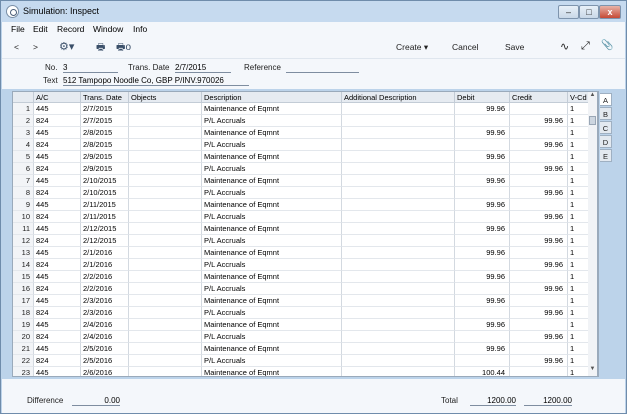  I want to click on trans-date-field: 2/7/2015, so click(203, 68).